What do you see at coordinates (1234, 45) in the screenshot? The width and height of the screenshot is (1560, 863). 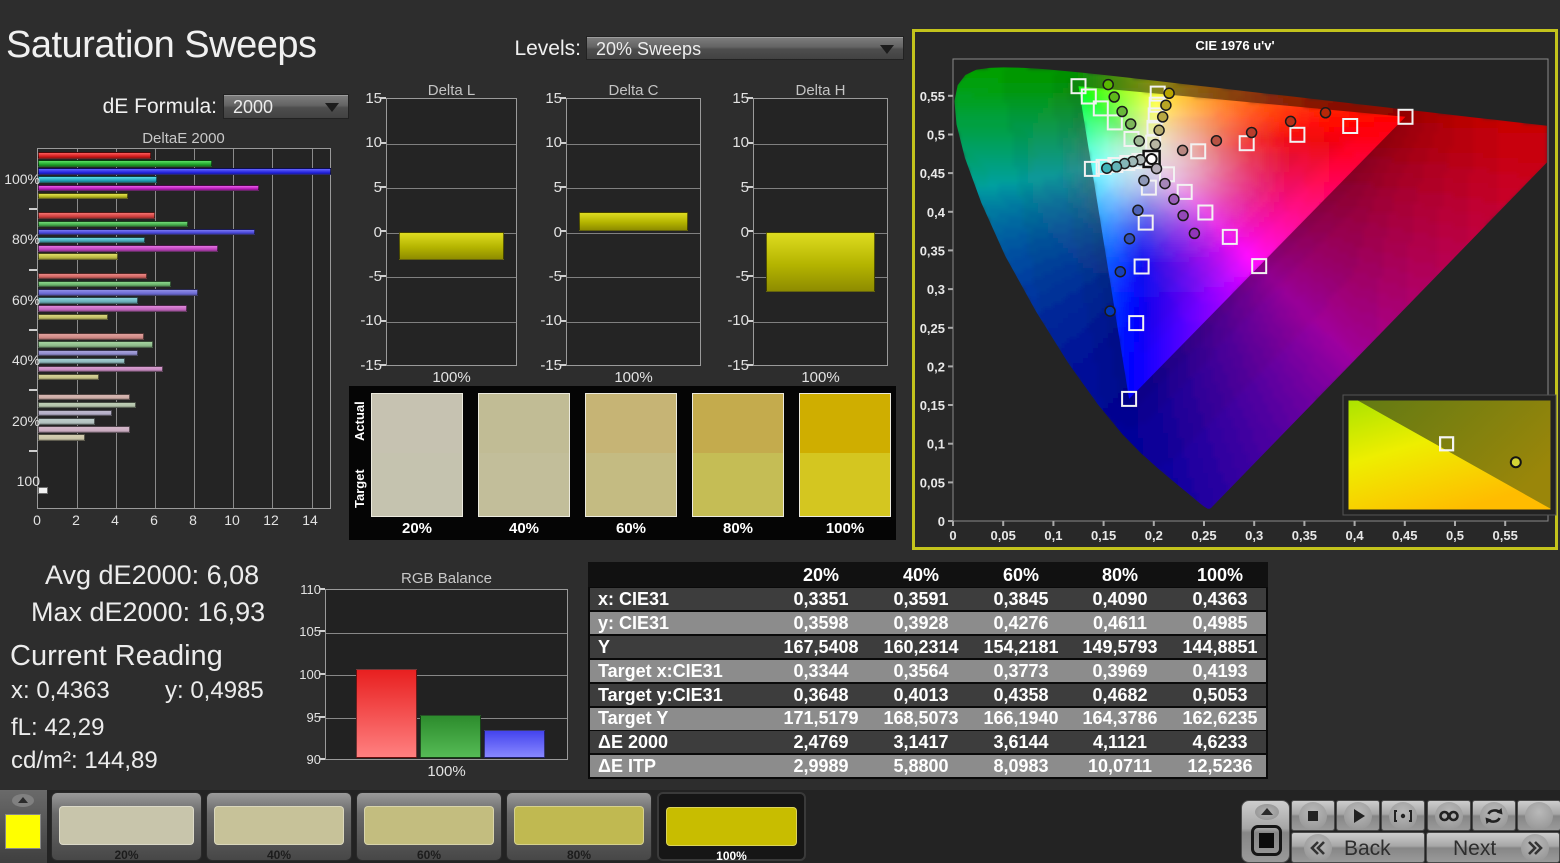 I see `svg-text: CIE 1976 u'v'` at bounding box center [1234, 45].